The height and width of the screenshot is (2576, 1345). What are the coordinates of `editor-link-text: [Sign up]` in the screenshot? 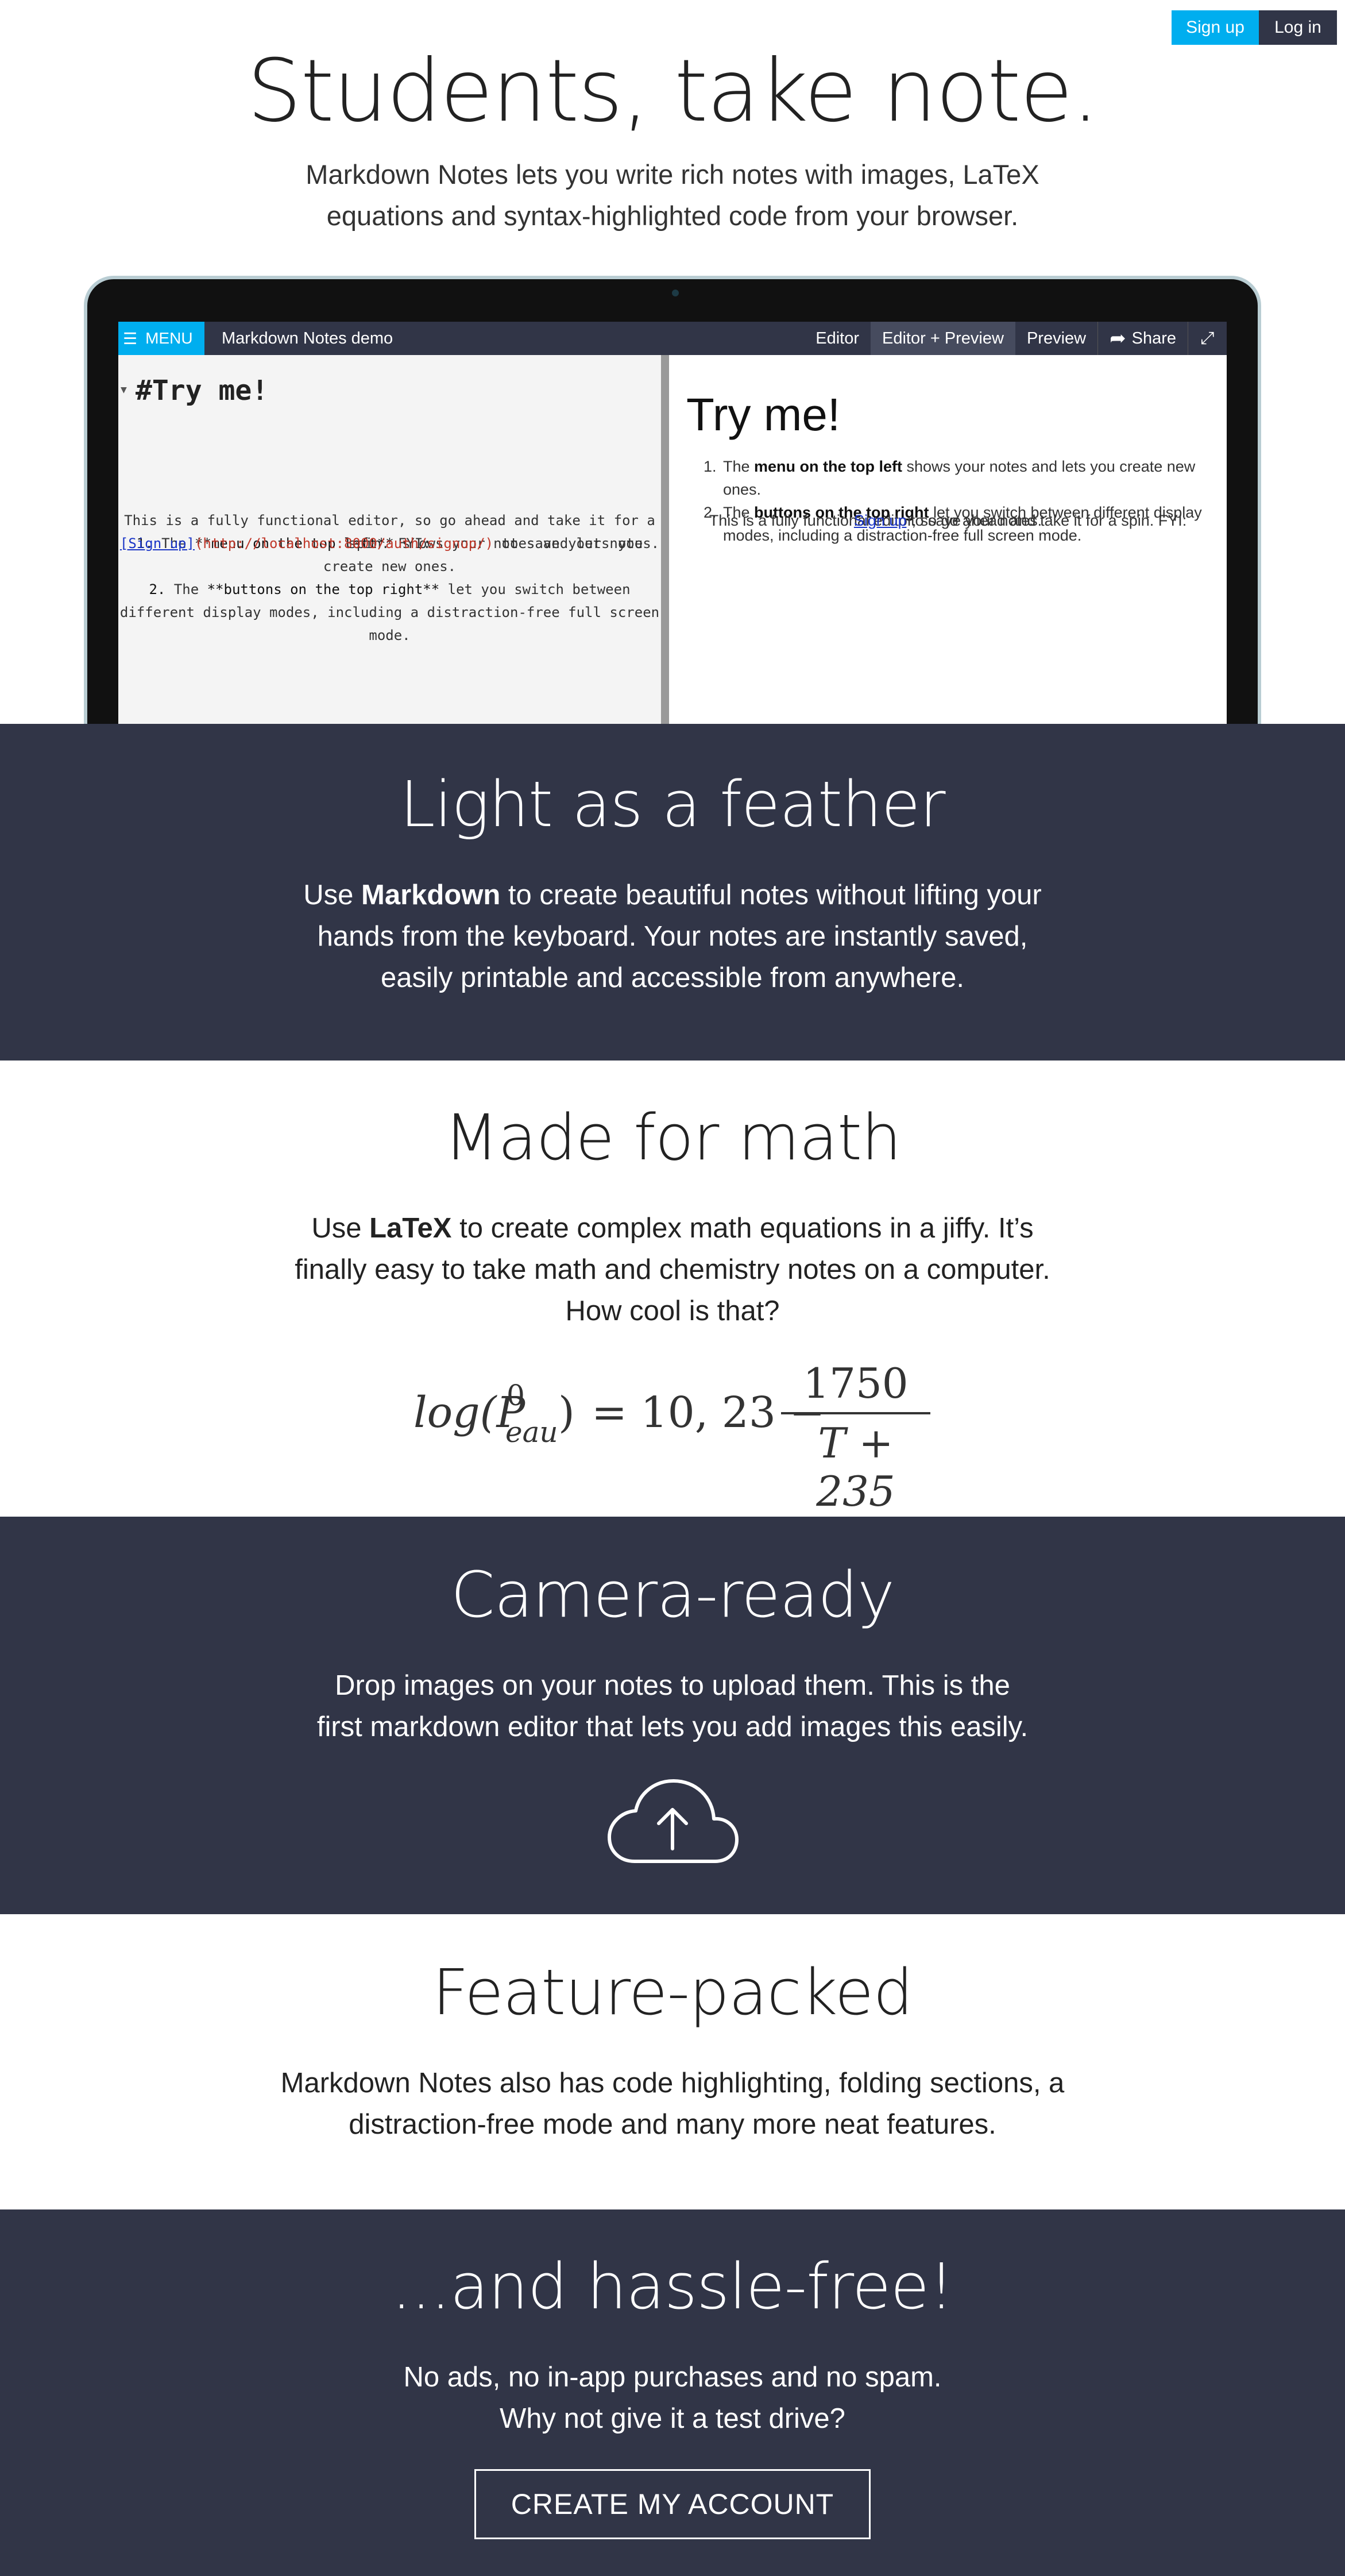 It's located at (157, 543).